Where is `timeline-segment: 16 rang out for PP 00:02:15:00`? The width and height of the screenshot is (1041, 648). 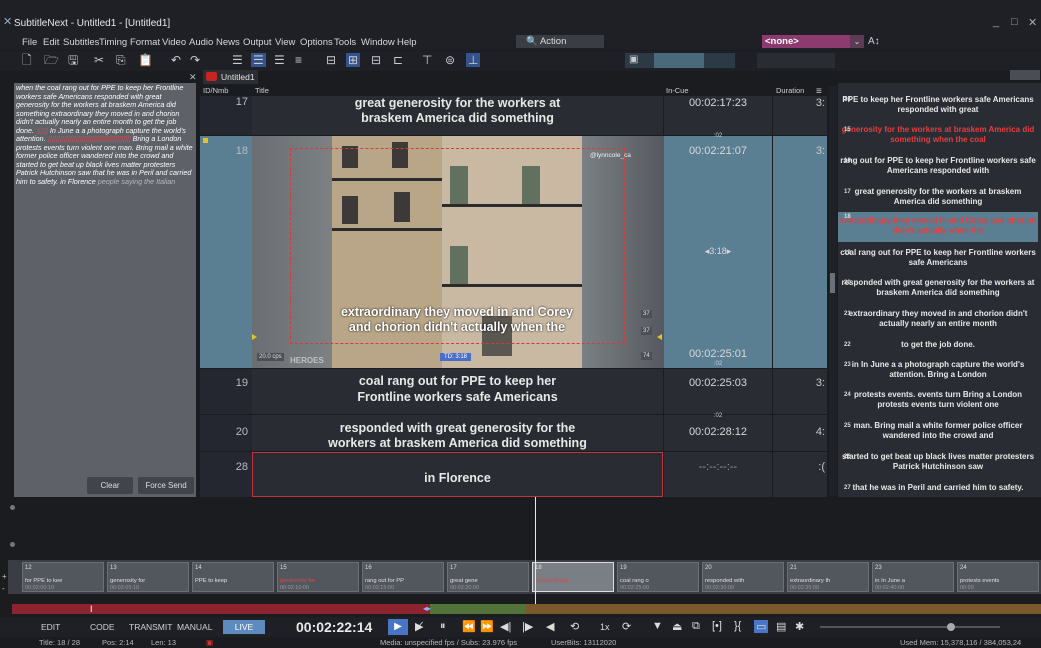 timeline-segment: 16 rang out for PP 00:02:15:00 is located at coordinates (403, 577).